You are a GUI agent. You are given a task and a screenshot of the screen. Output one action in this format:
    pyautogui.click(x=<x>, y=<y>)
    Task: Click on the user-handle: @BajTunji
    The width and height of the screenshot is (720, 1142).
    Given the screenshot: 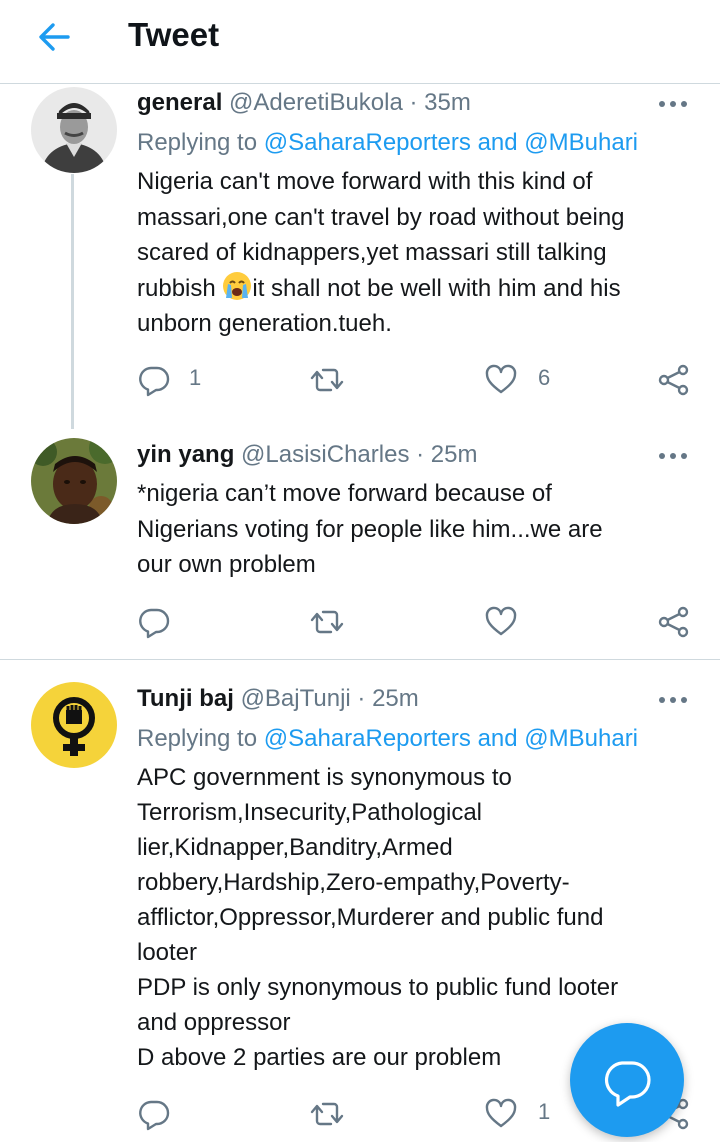 What is the action you would take?
    pyautogui.click(x=296, y=698)
    